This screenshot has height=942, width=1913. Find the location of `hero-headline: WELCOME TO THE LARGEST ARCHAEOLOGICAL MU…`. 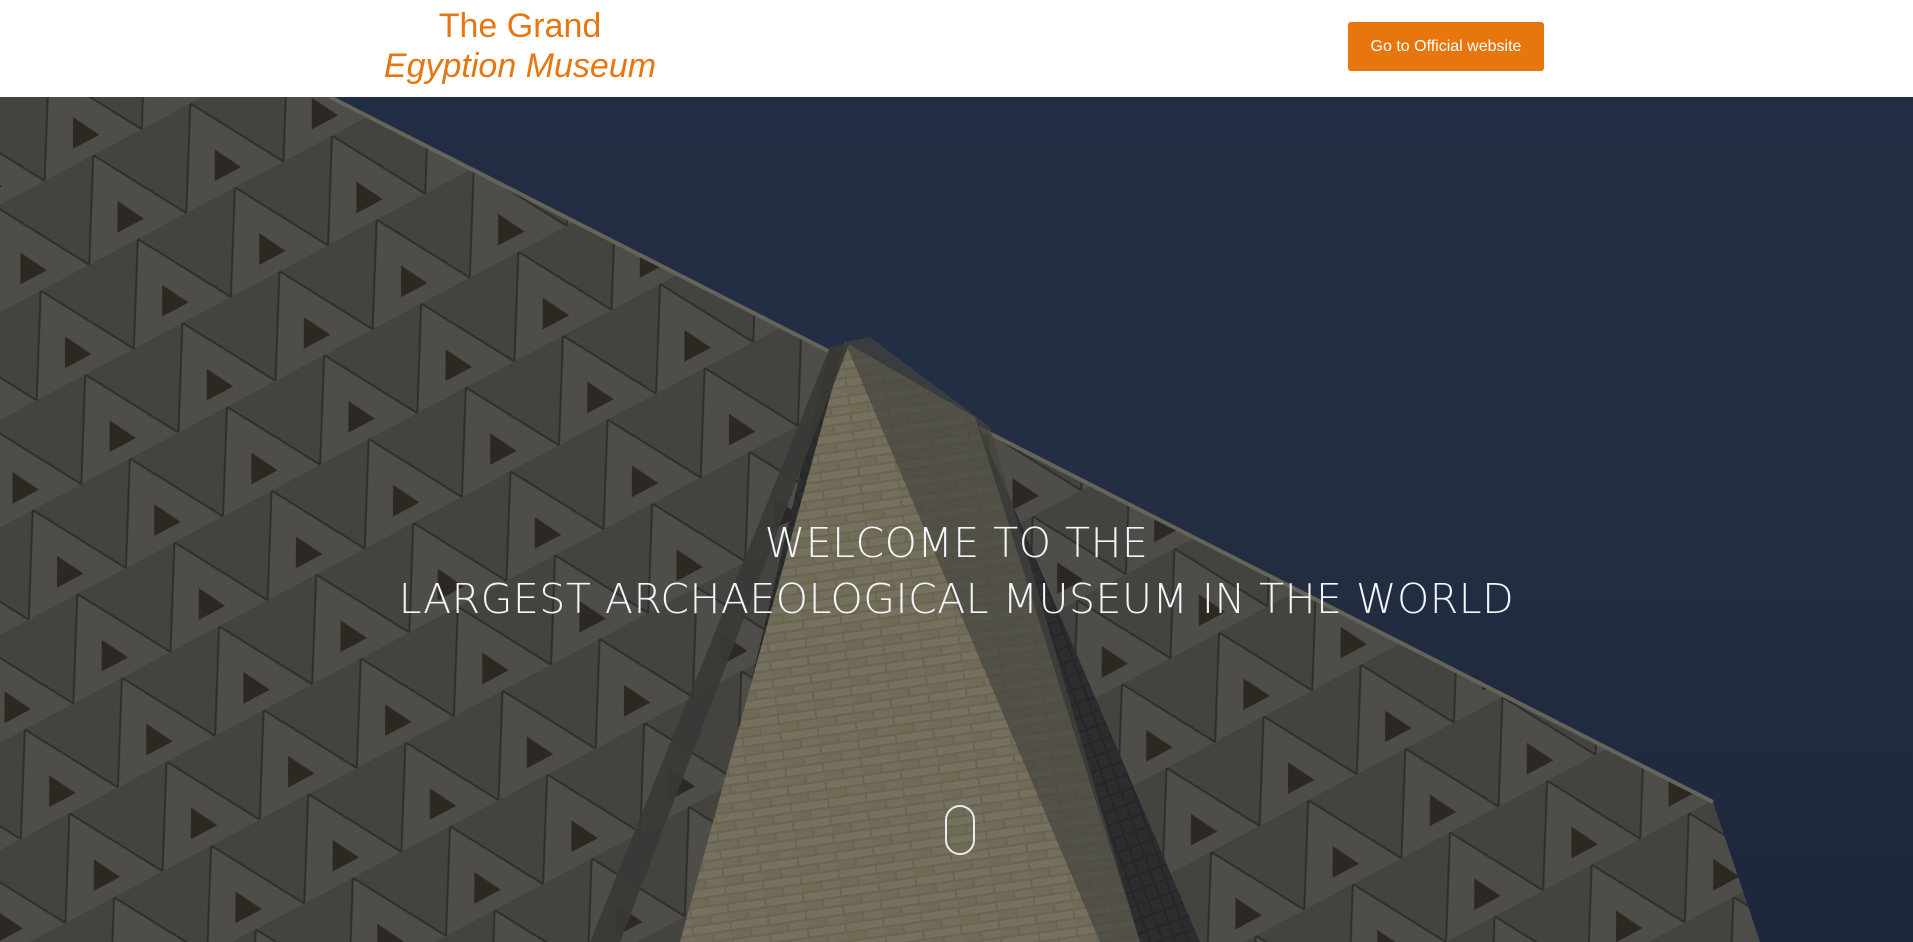

hero-headline: WELCOME TO THE LARGEST ARCHAEOLOGICAL MU… is located at coordinates (956, 571).